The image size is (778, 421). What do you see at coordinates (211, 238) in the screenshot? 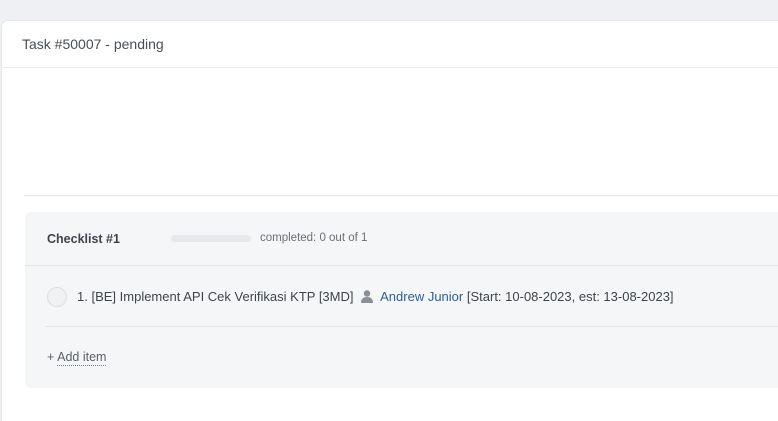
I see `checklist-progress-bar` at bounding box center [211, 238].